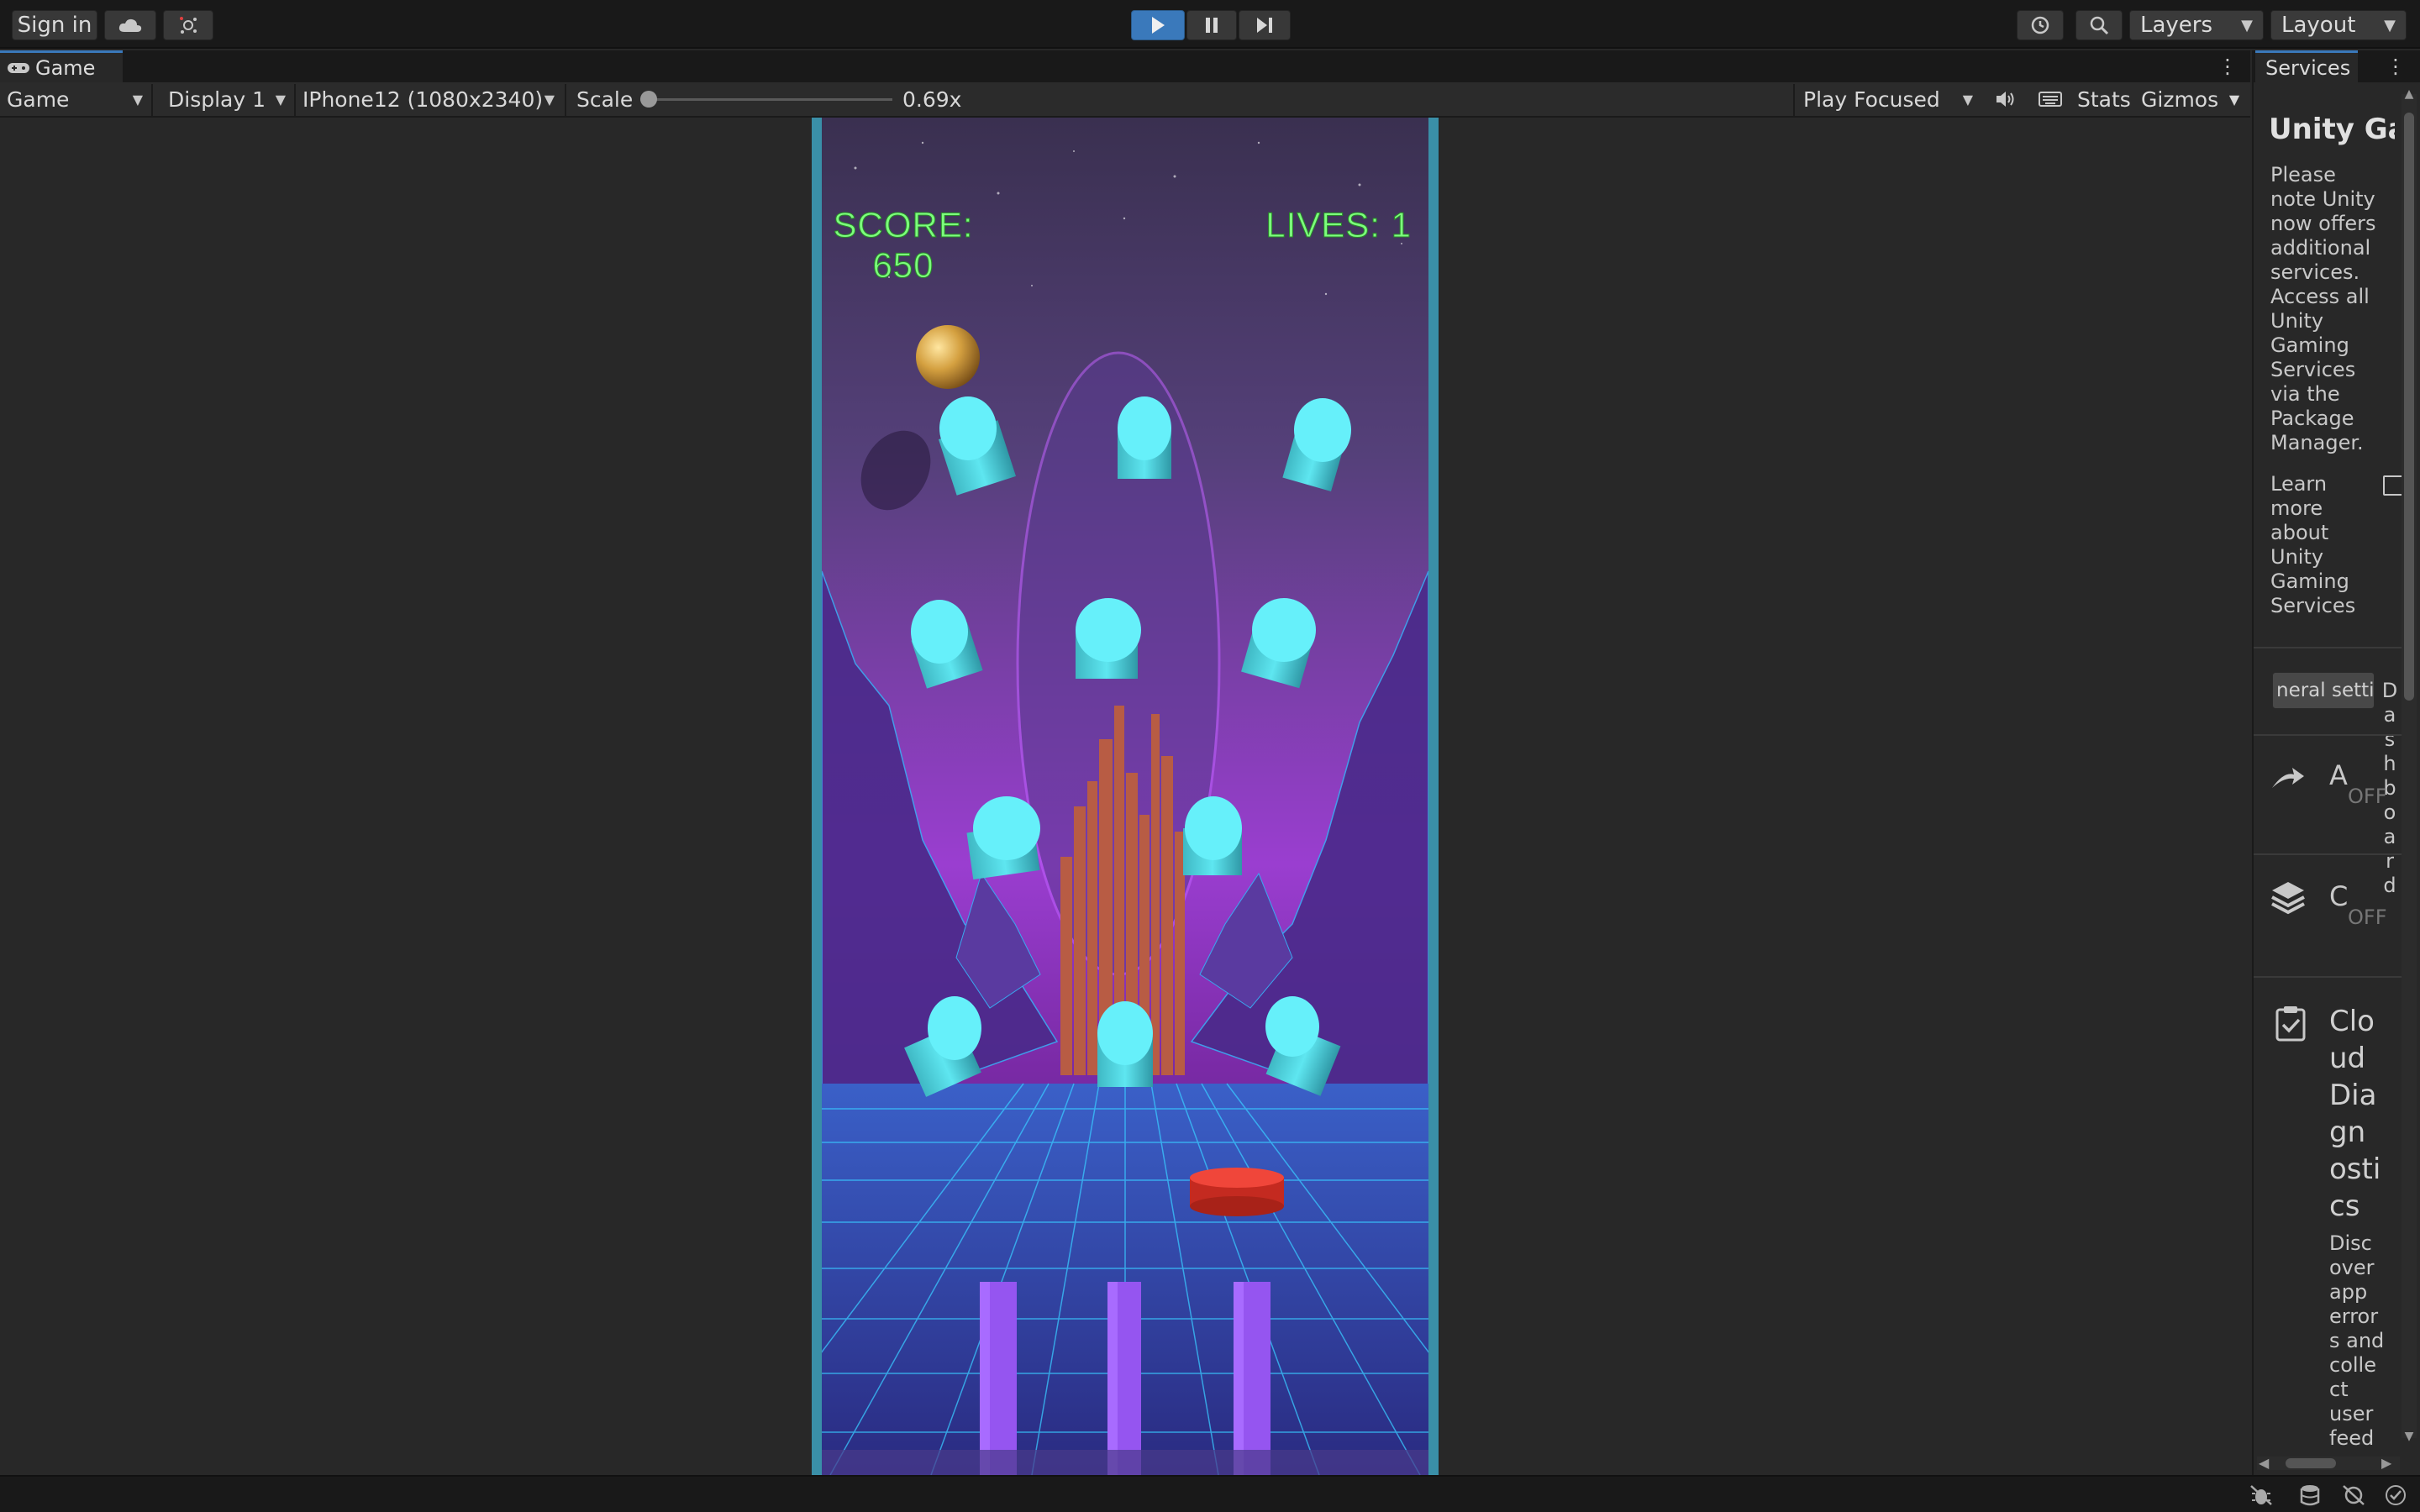 The height and width of the screenshot is (1512, 2420). What do you see at coordinates (2395, 66) in the screenshot?
I see `services-menu-icon: ⋮` at bounding box center [2395, 66].